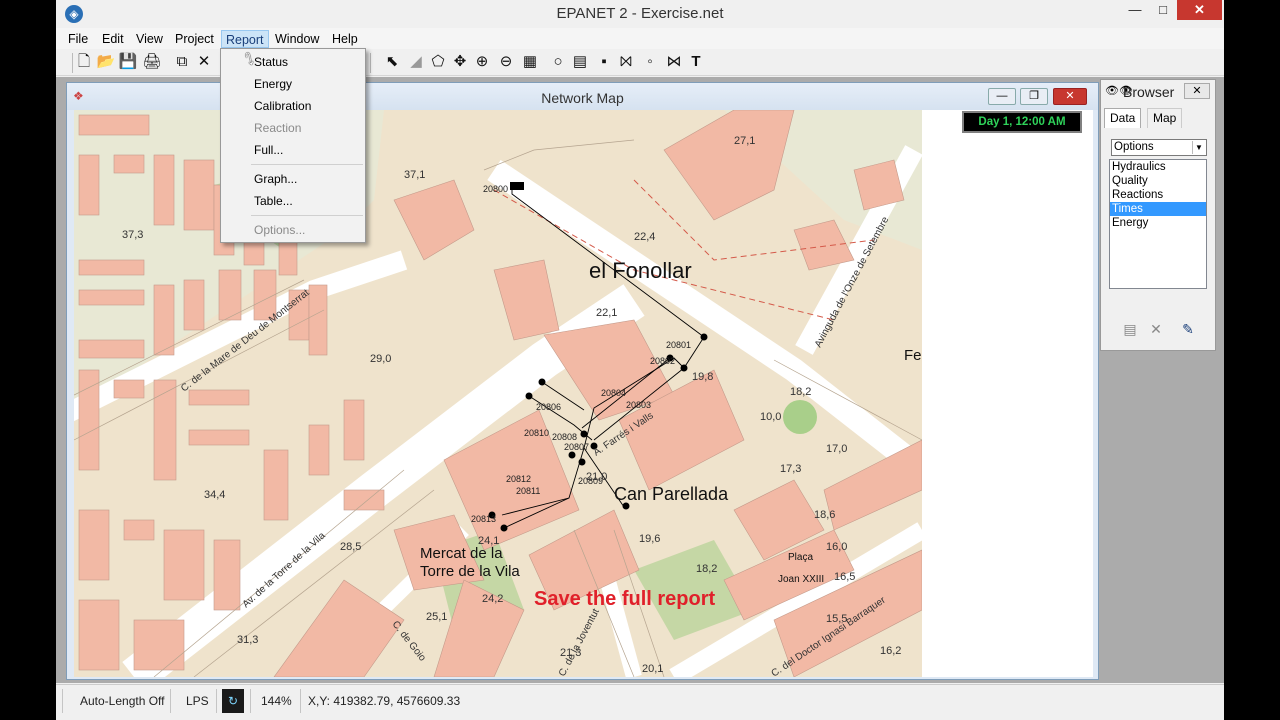 The width and height of the screenshot is (1280, 720). I want to click on menu-item-energy: Energy, so click(273, 84).